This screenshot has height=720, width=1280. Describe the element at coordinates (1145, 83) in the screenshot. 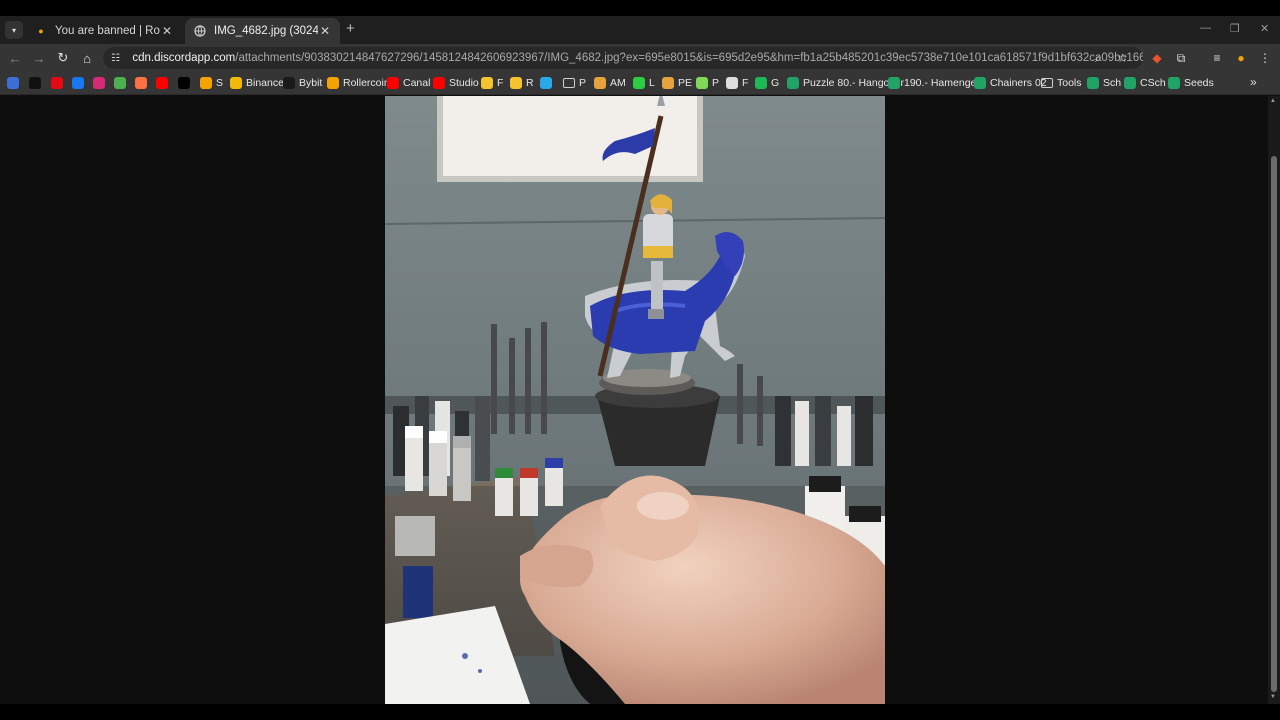

I see `bookmark-item: CSch` at that location.